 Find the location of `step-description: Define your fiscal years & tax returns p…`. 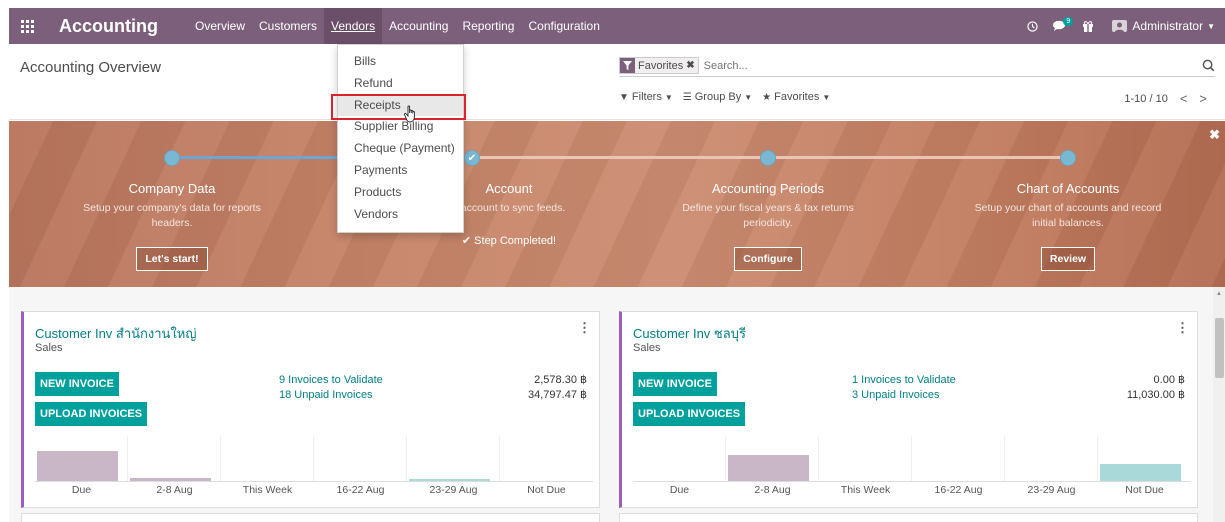

step-description: Define your fiscal years & tax returns p… is located at coordinates (768, 215).